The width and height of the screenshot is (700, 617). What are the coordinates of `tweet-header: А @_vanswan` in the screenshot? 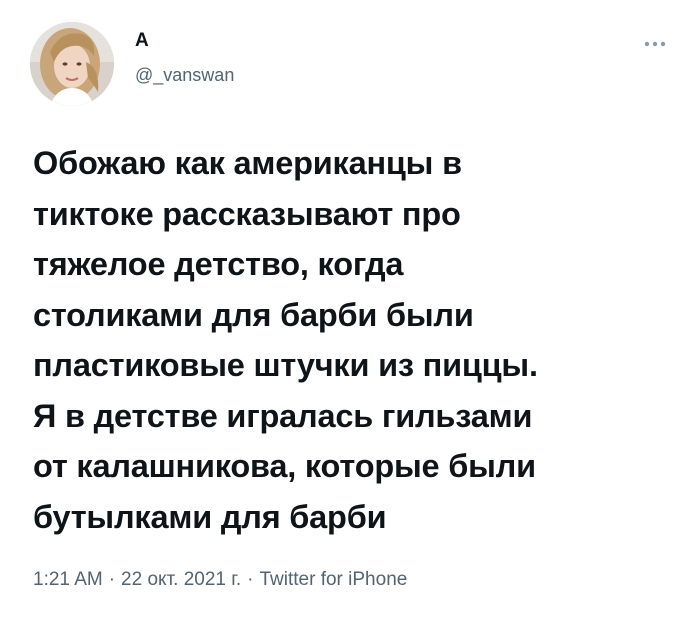 It's located at (350, 64).